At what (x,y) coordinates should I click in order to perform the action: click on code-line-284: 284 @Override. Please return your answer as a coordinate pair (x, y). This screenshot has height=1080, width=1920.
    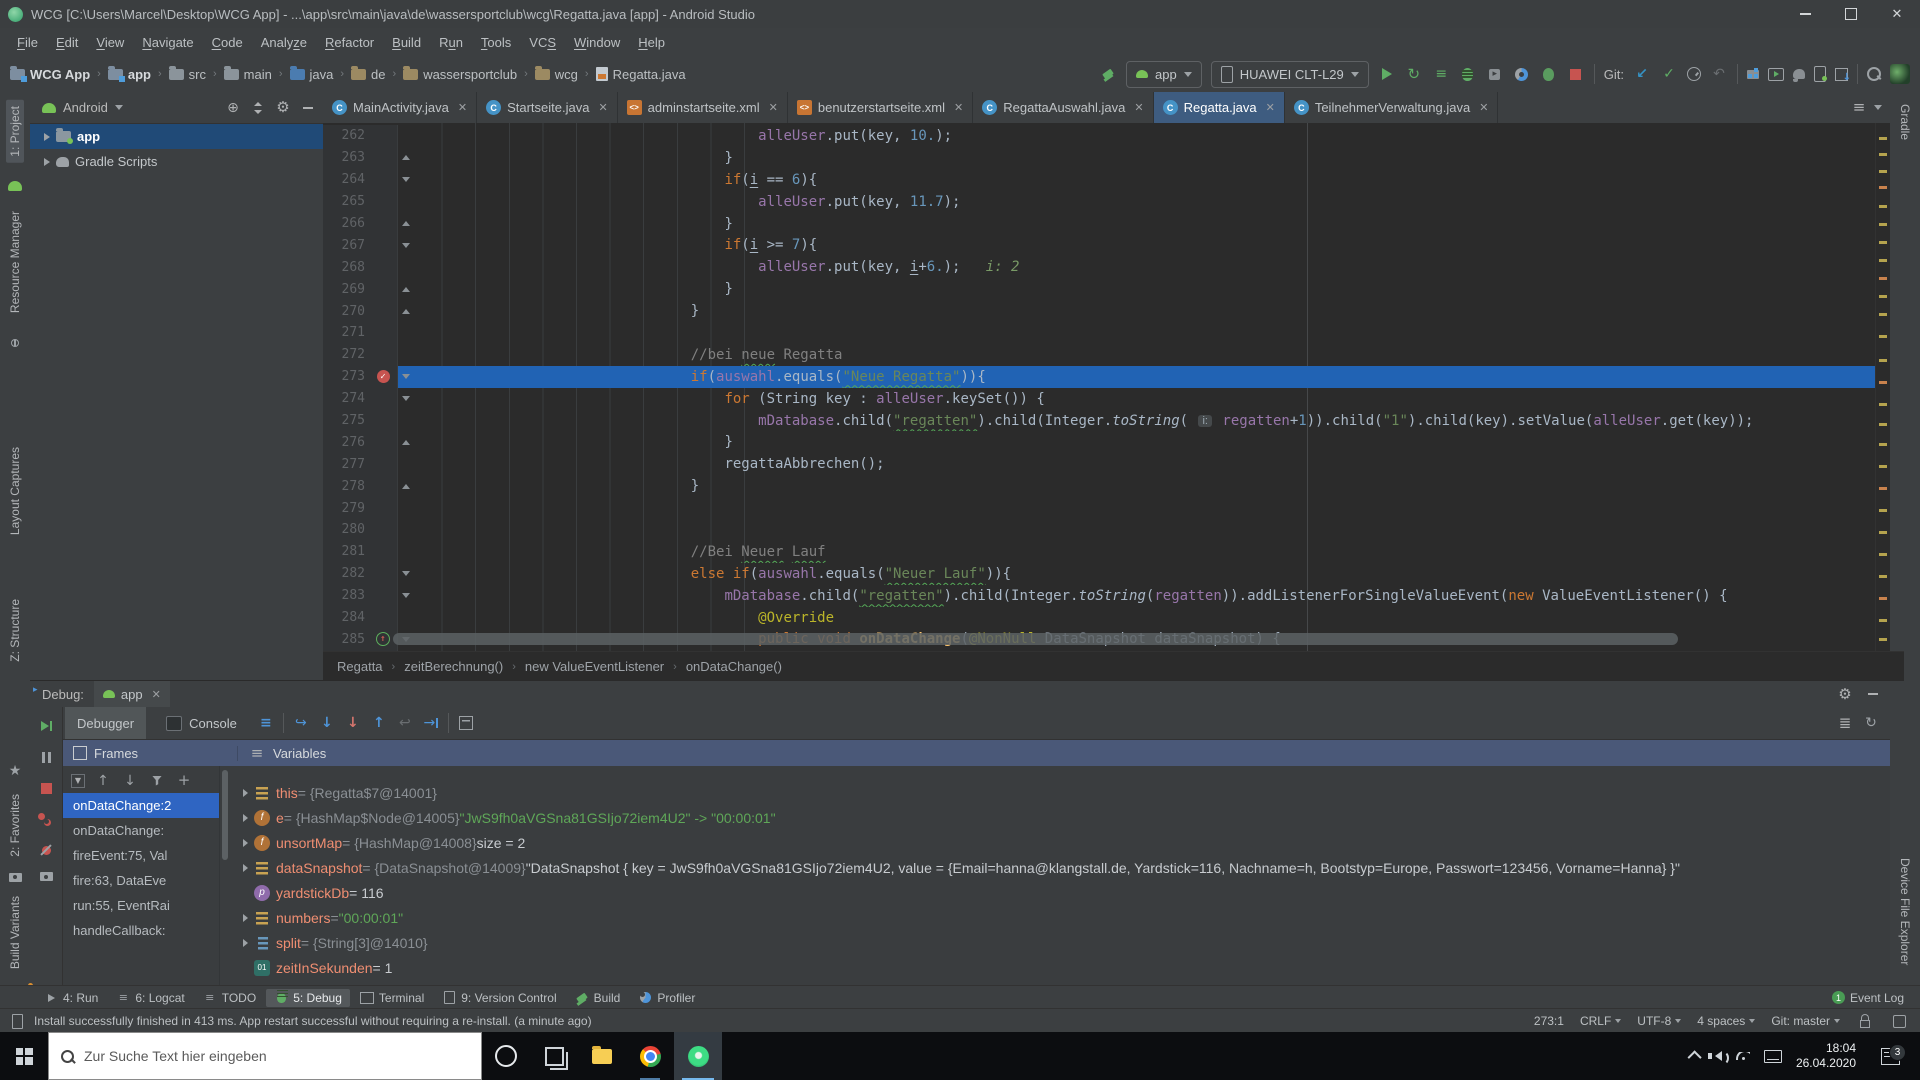
    Looking at the image, I should click on (1099, 617).